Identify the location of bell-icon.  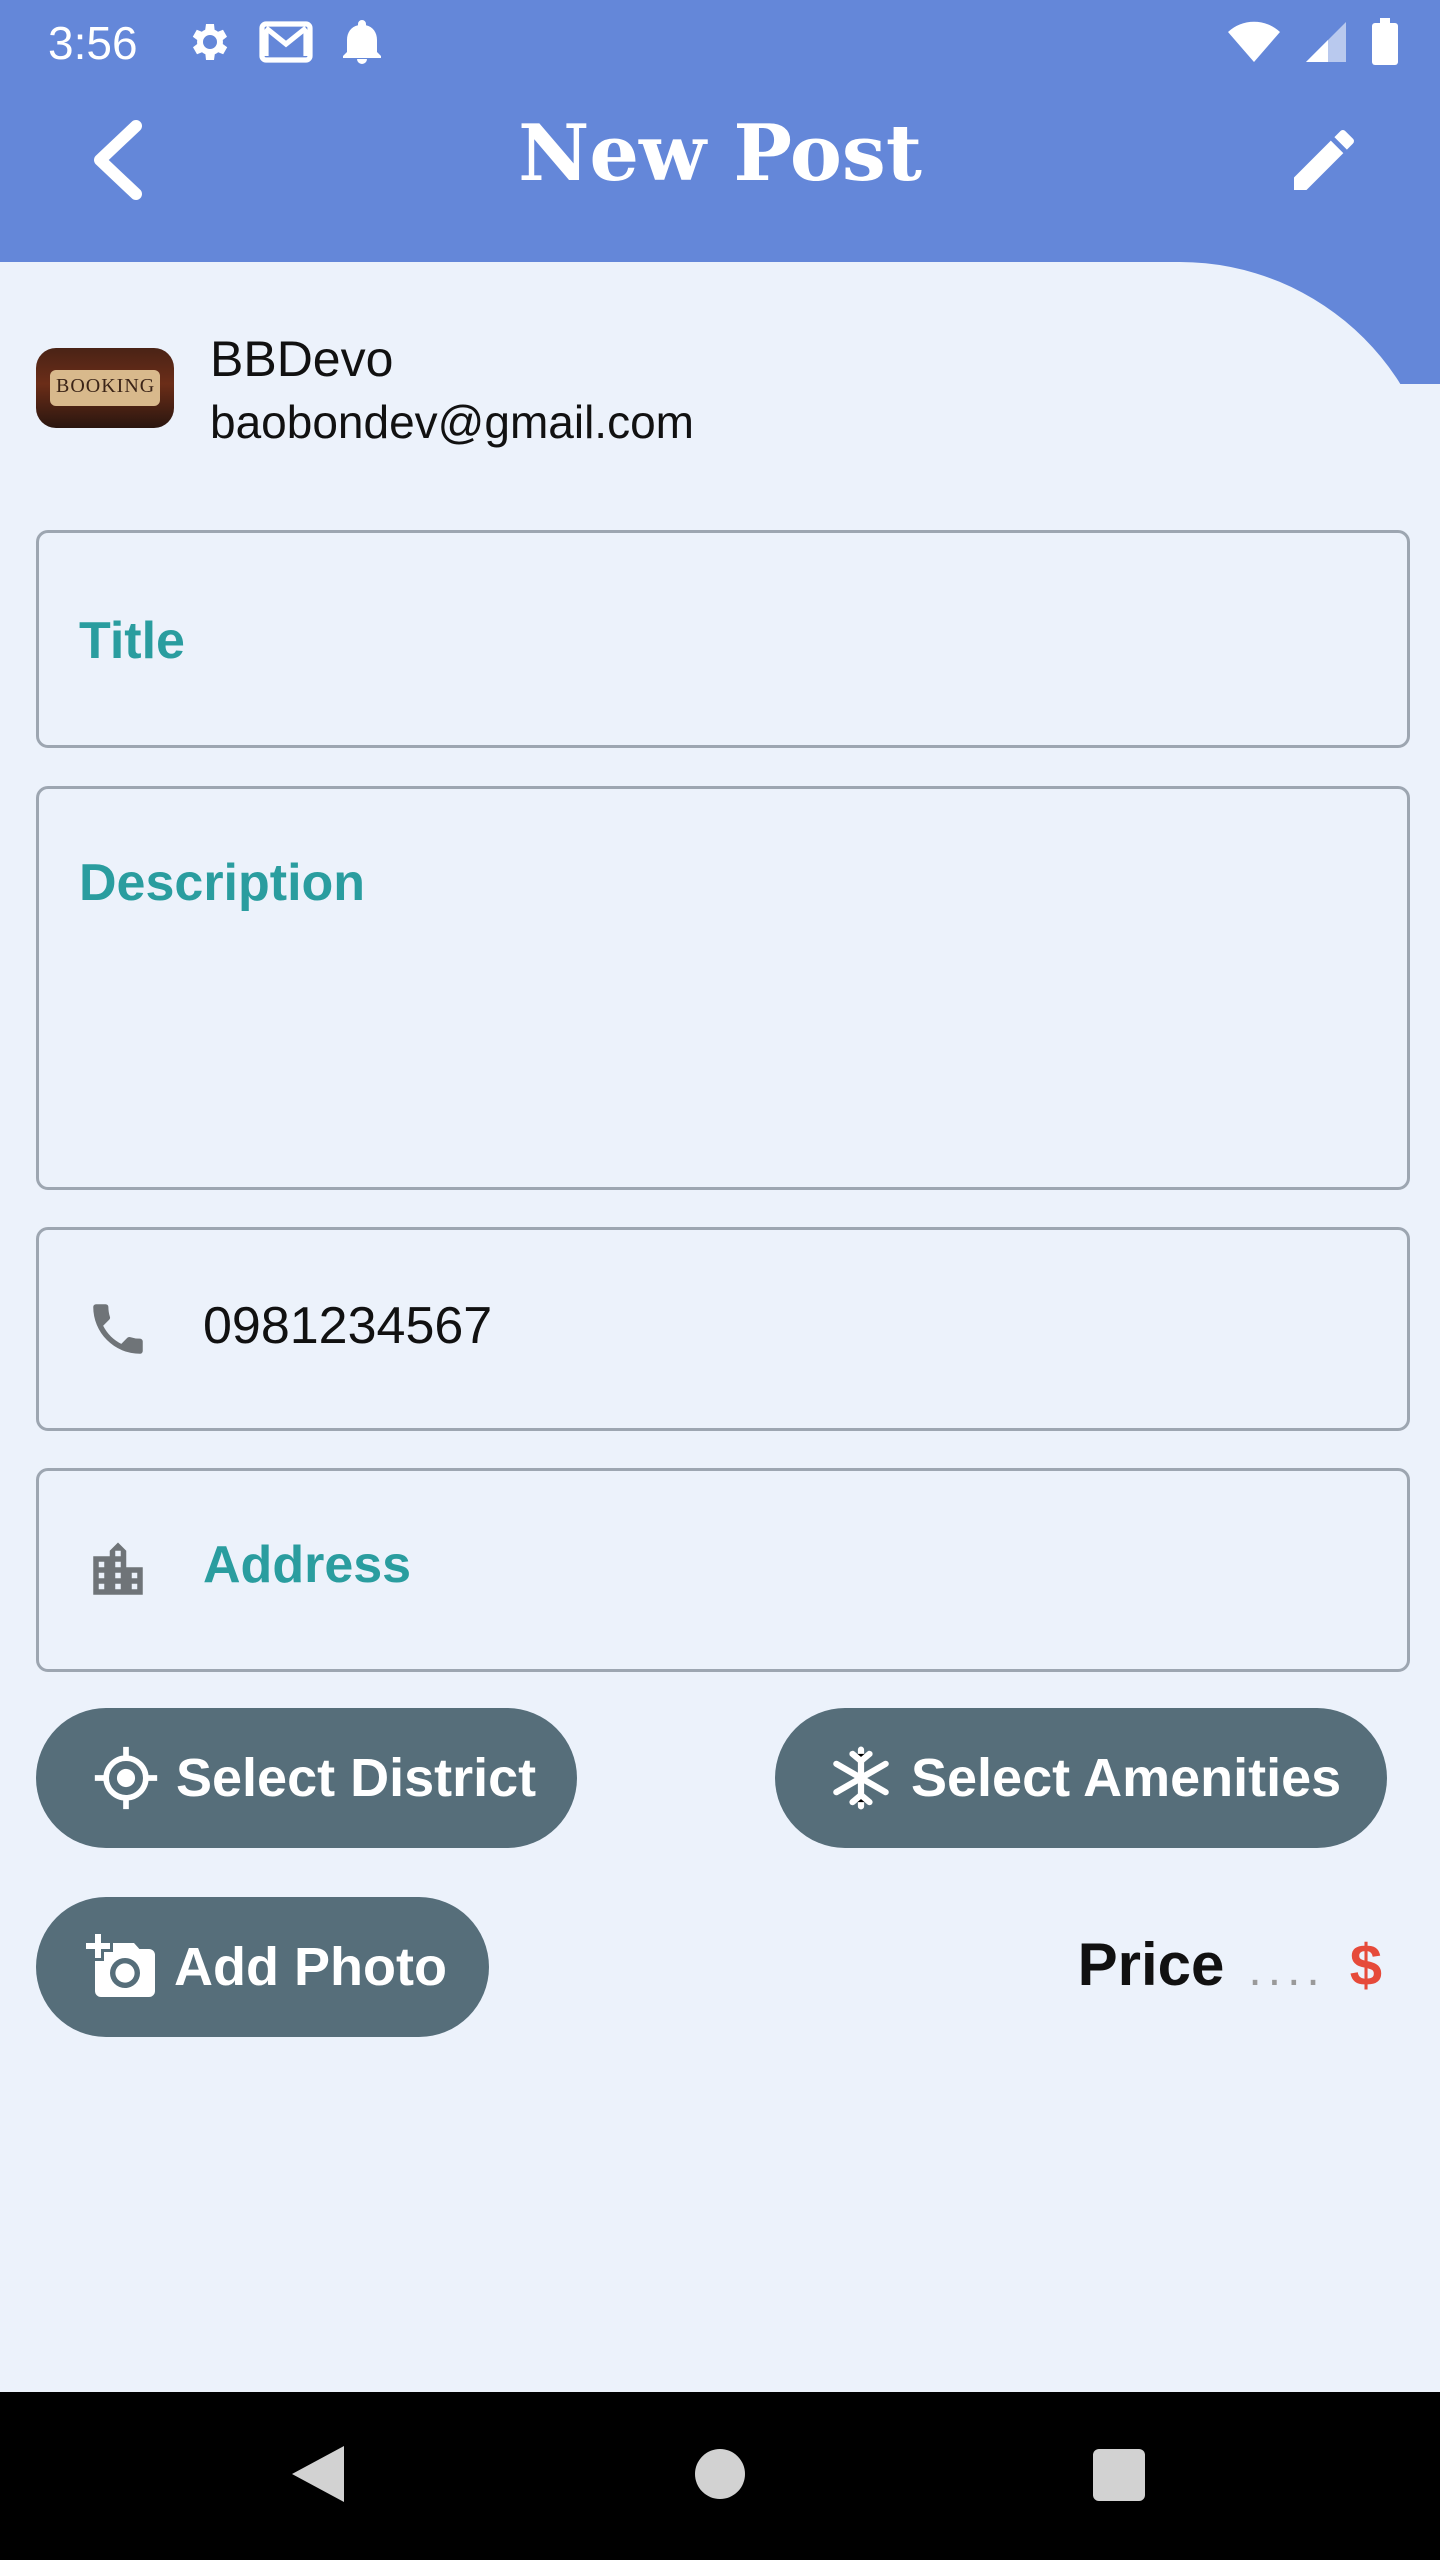
(362, 42).